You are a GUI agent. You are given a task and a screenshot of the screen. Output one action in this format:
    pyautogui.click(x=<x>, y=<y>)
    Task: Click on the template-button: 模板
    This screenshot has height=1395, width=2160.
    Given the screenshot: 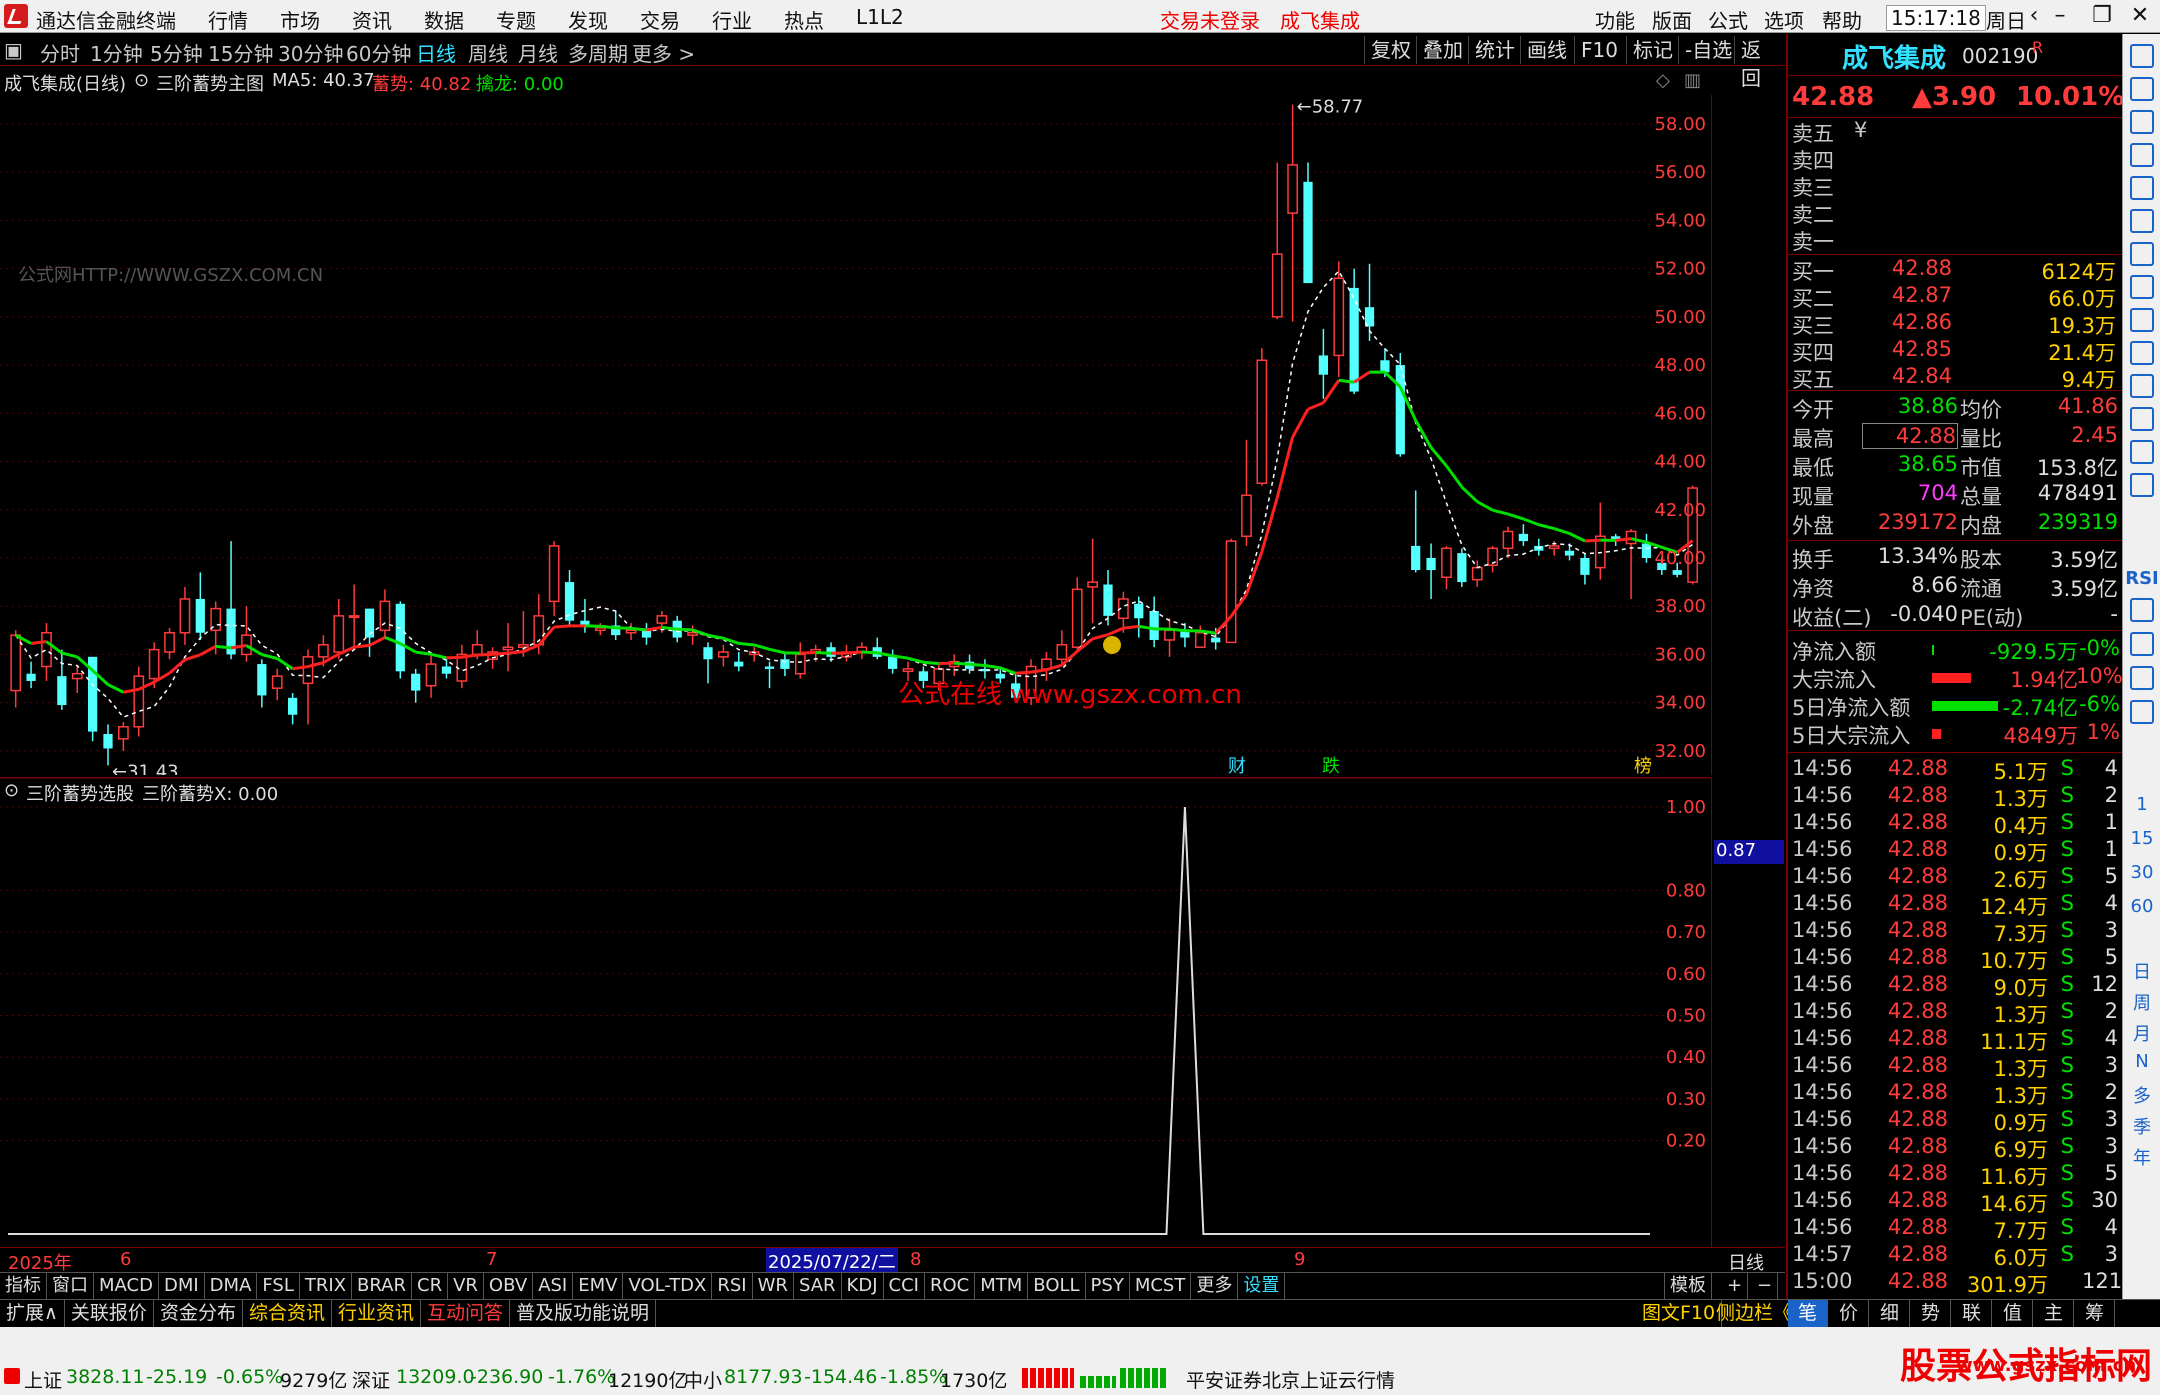 What is the action you would take?
    pyautogui.click(x=1688, y=1286)
    